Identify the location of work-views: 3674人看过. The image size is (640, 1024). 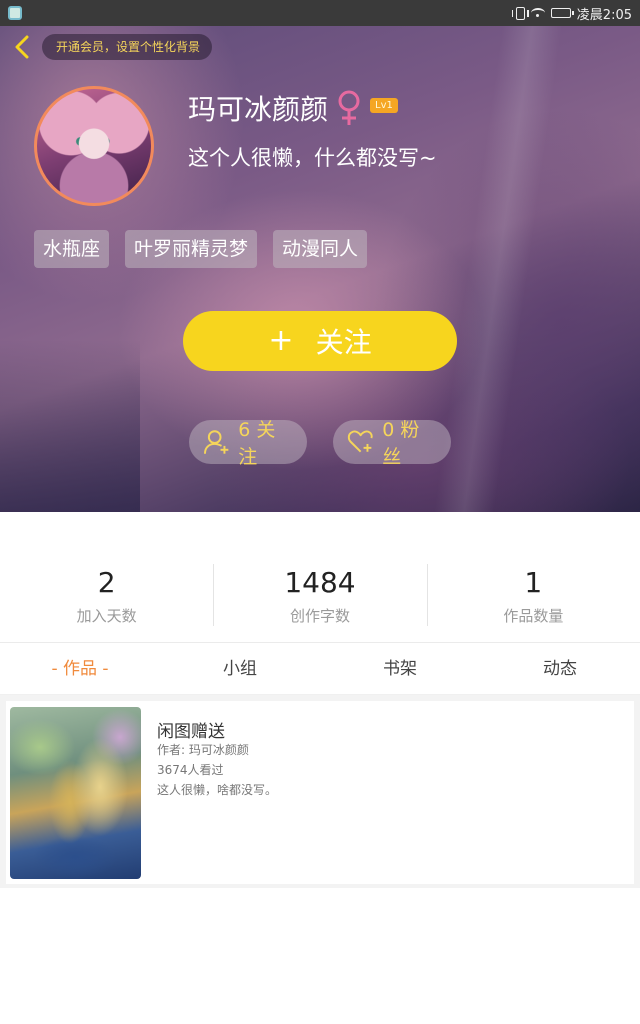
(190, 770).